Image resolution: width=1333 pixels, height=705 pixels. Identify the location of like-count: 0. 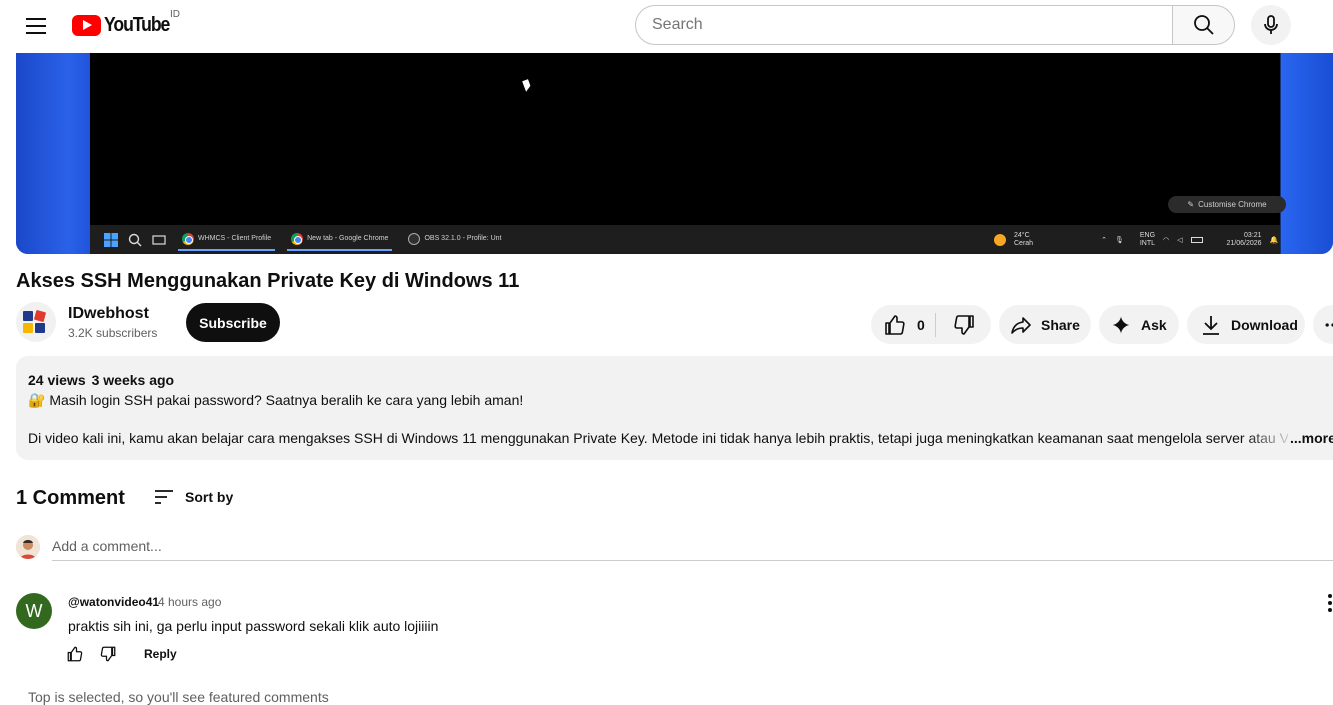
(921, 324).